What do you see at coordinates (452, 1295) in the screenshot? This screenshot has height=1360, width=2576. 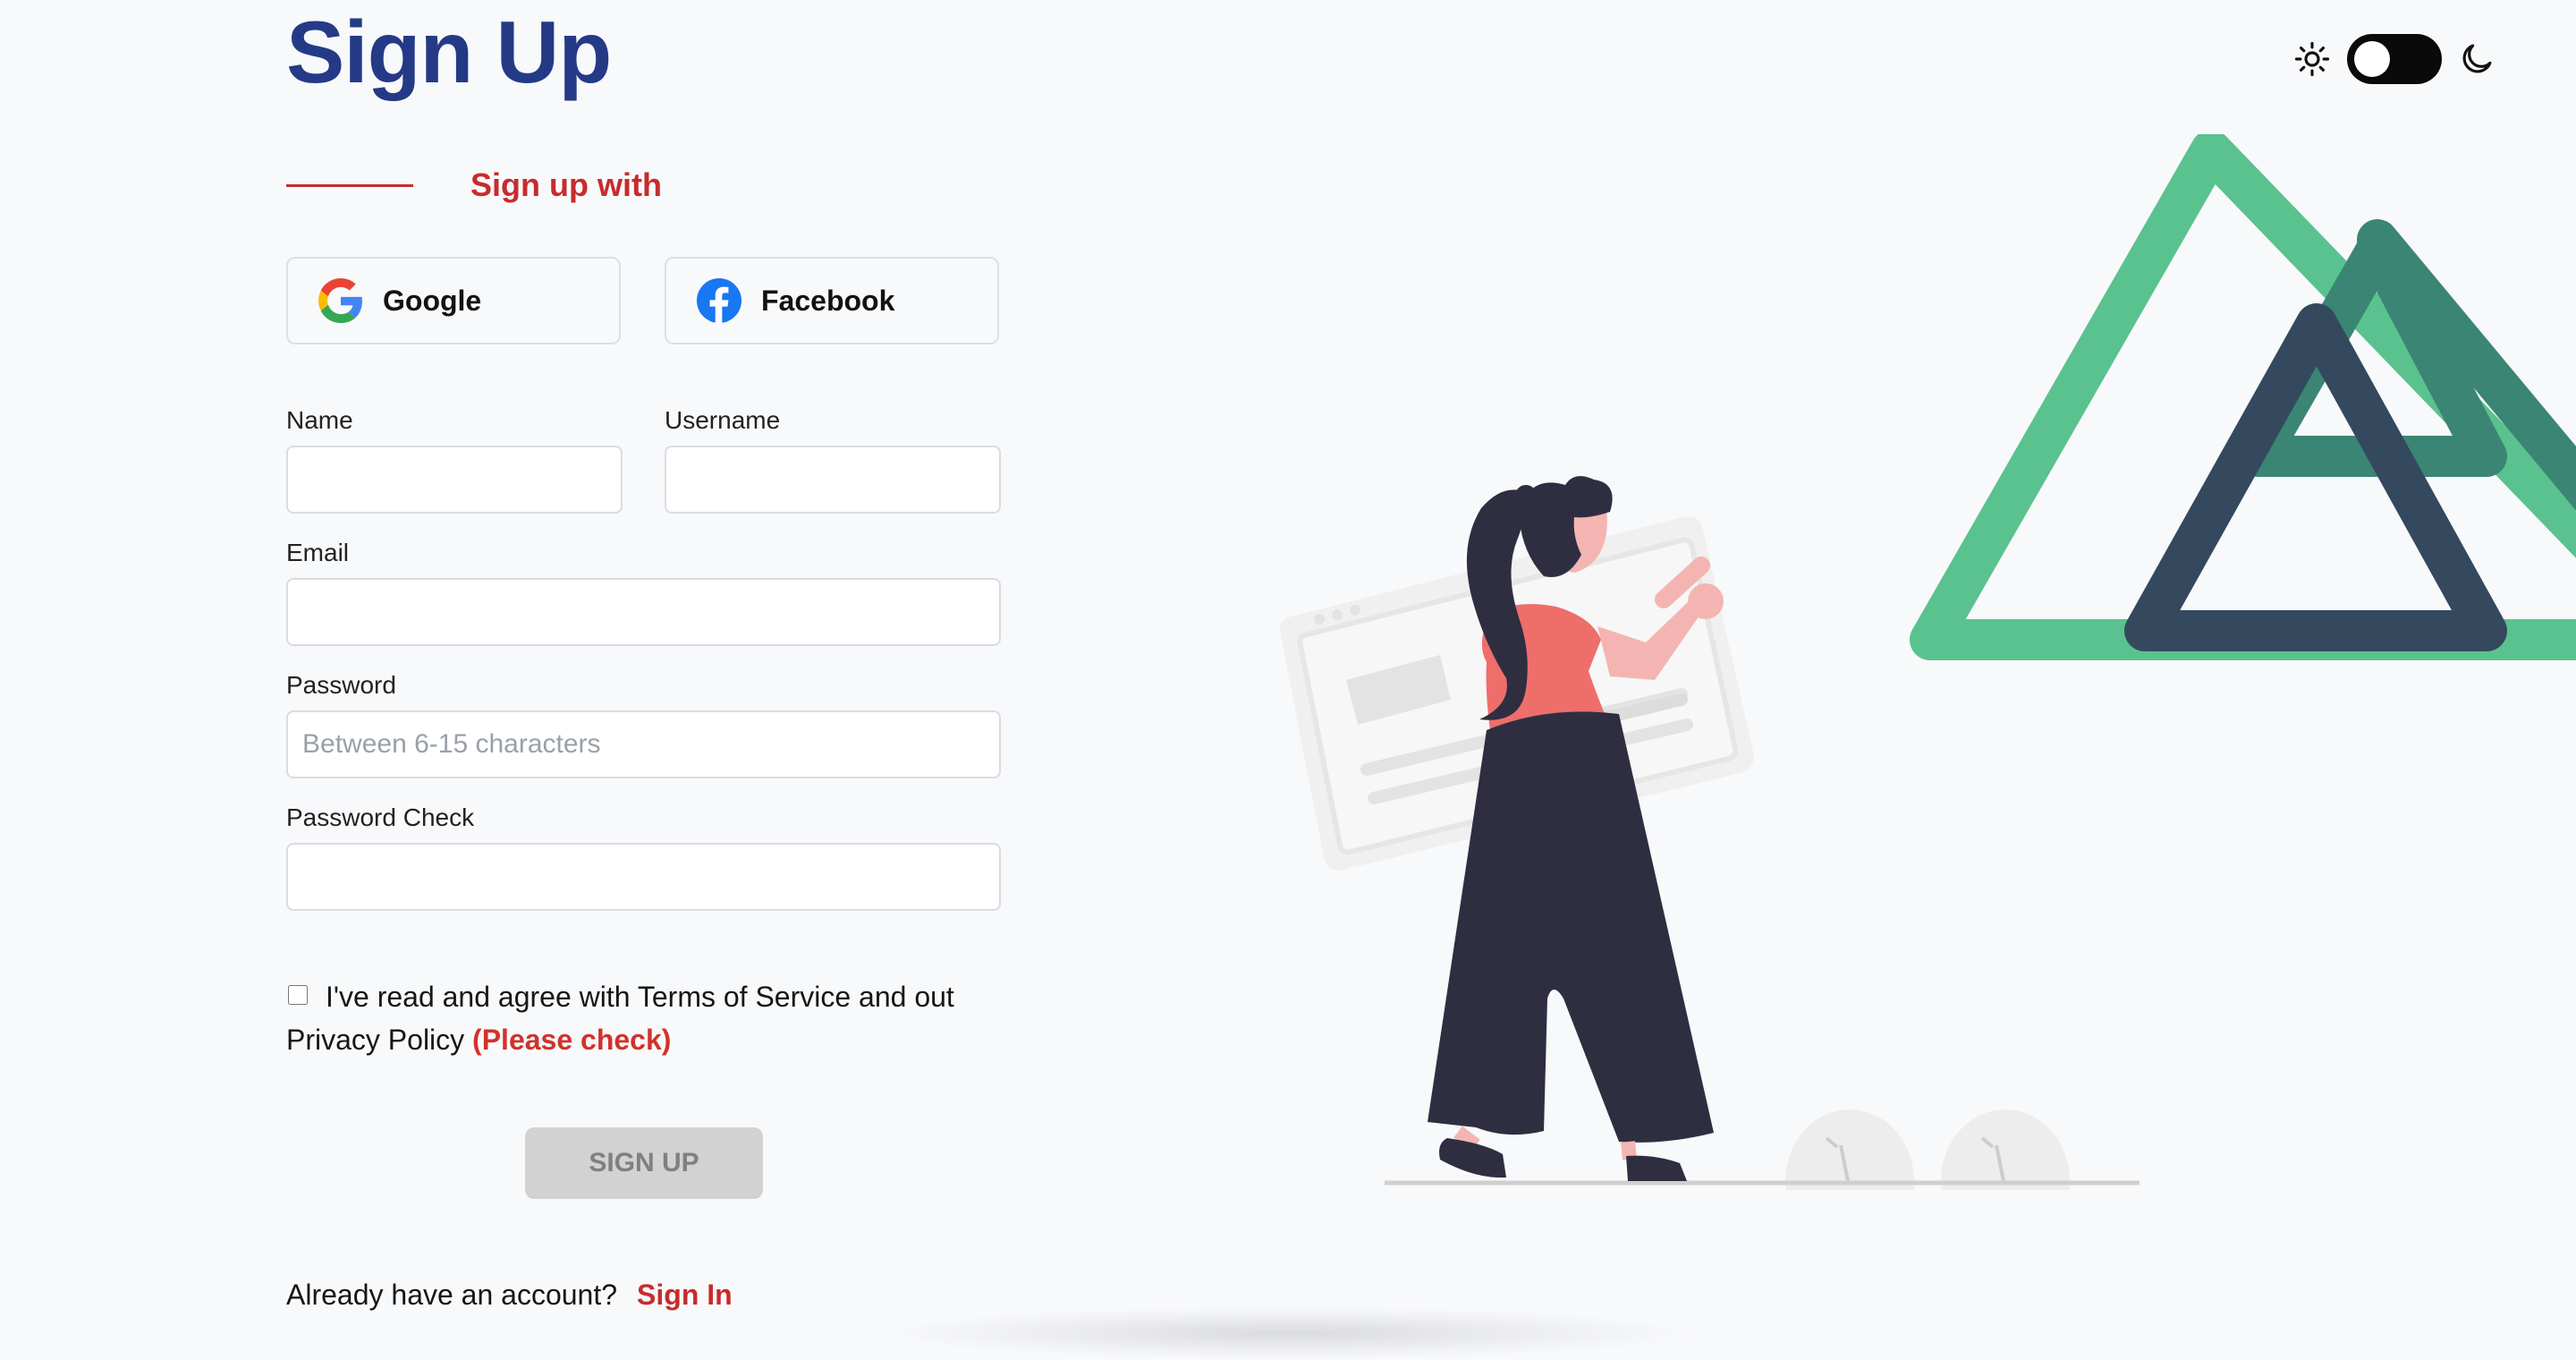 I see `signin-prompt-text: Already have an account?` at bounding box center [452, 1295].